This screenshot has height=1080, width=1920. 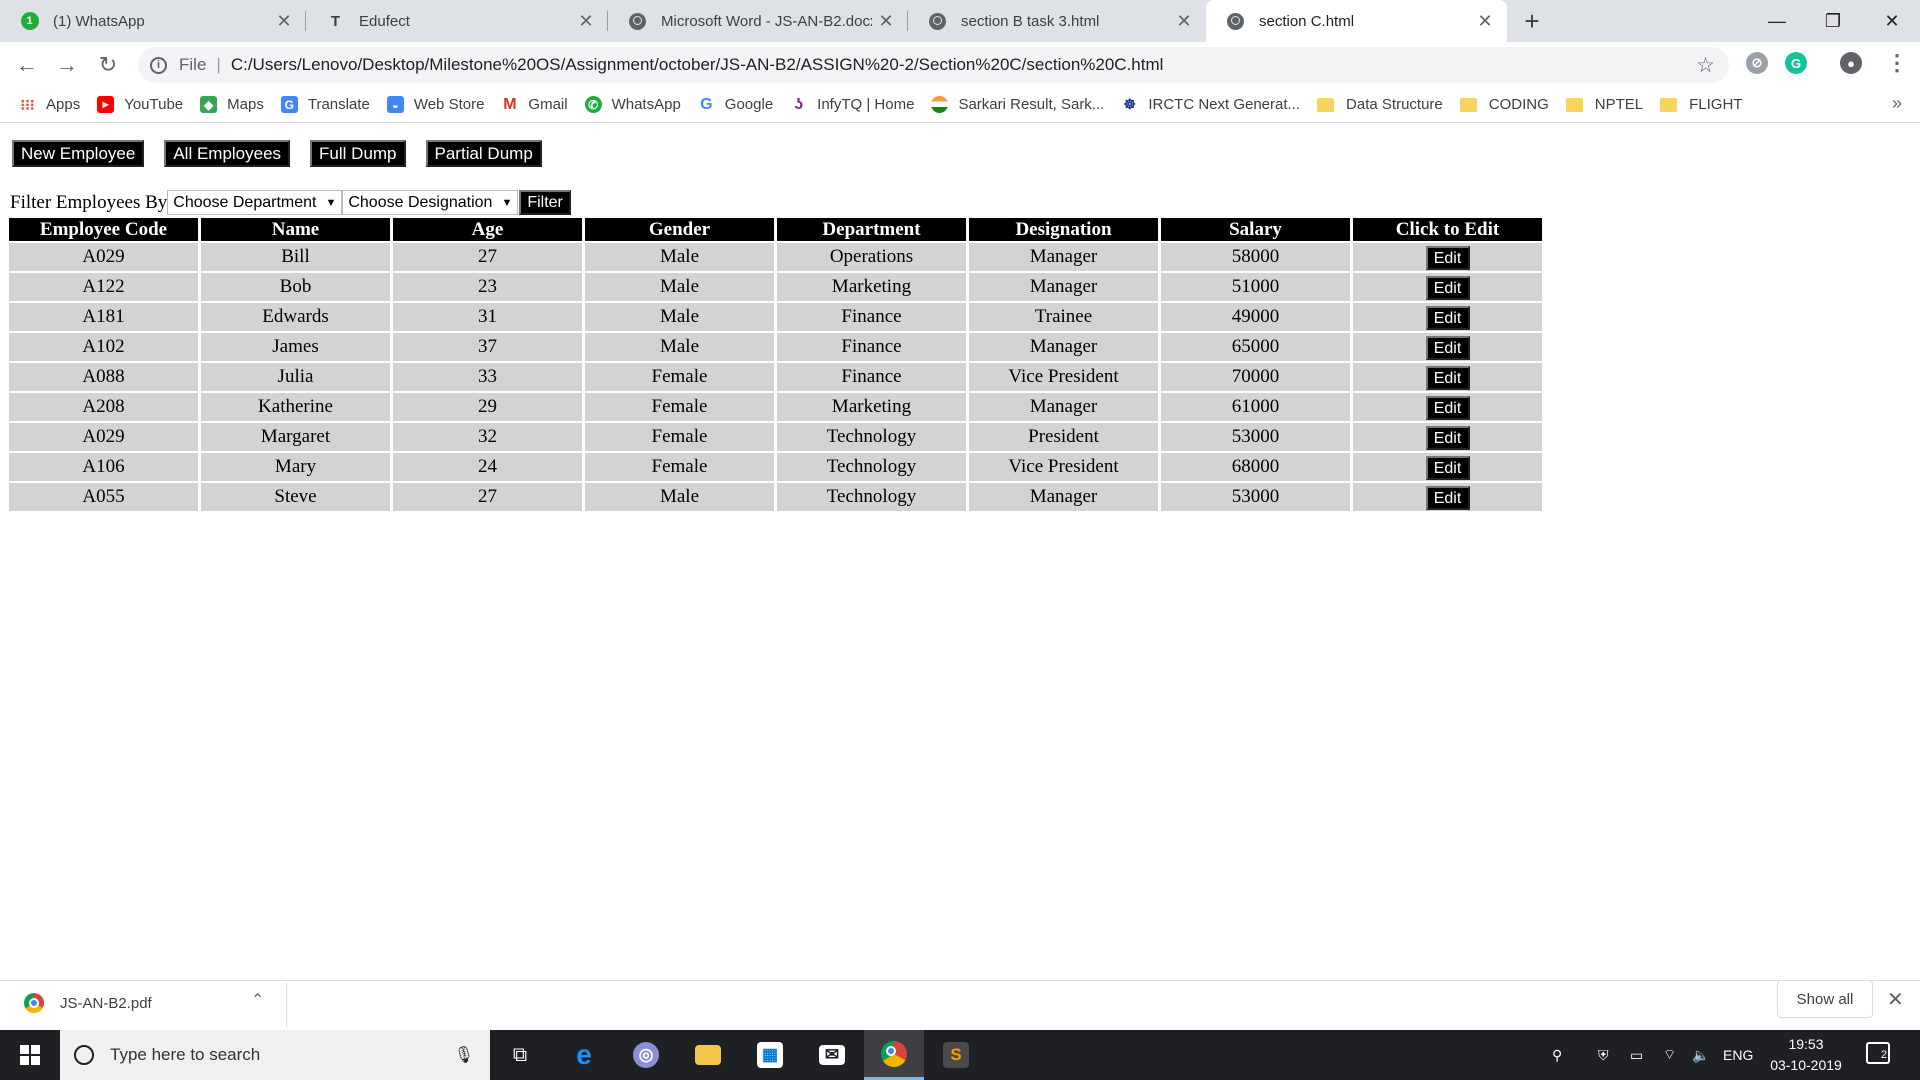 What do you see at coordinates (227, 153) in the screenshot?
I see `all-employees-button: All Employees` at bounding box center [227, 153].